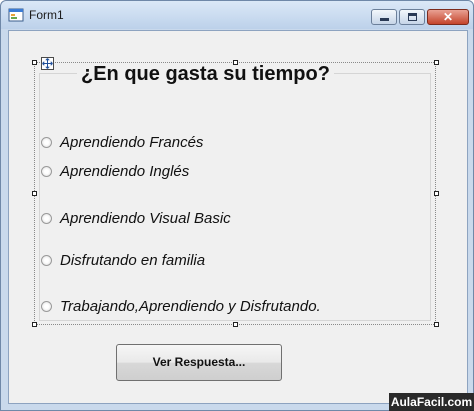  I want to click on resize-handle-top-right, so click(436, 62).